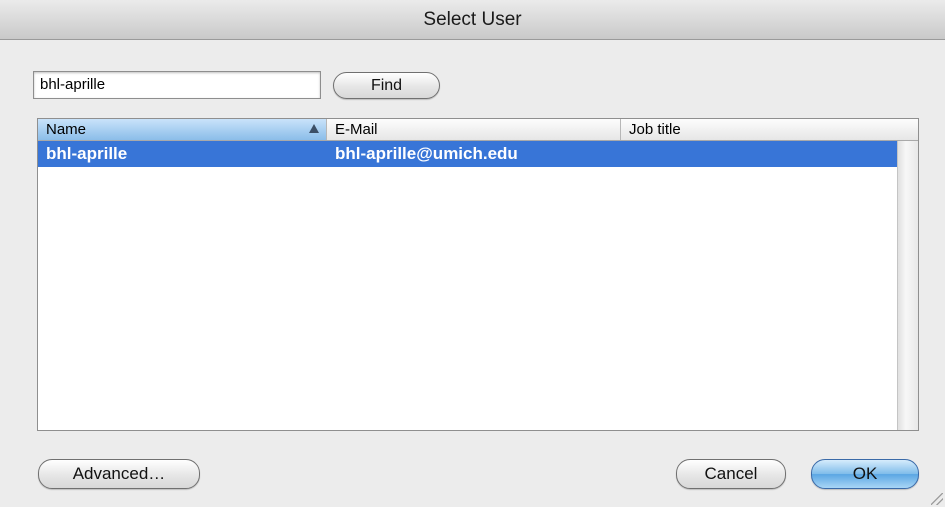 This screenshot has height=507, width=945. Describe the element at coordinates (937, 499) in the screenshot. I see `resize-grip-icon` at that location.